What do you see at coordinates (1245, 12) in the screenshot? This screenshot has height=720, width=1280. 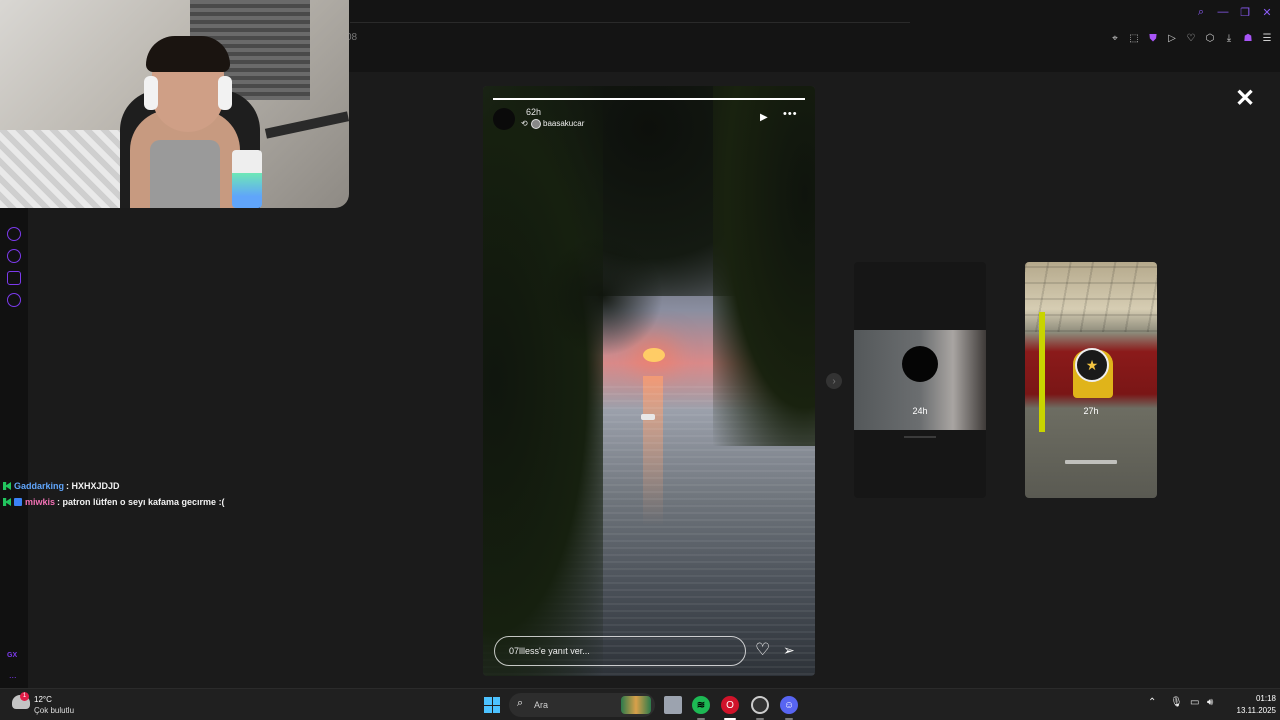 I see `restore-icon: ❐` at bounding box center [1245, 12].